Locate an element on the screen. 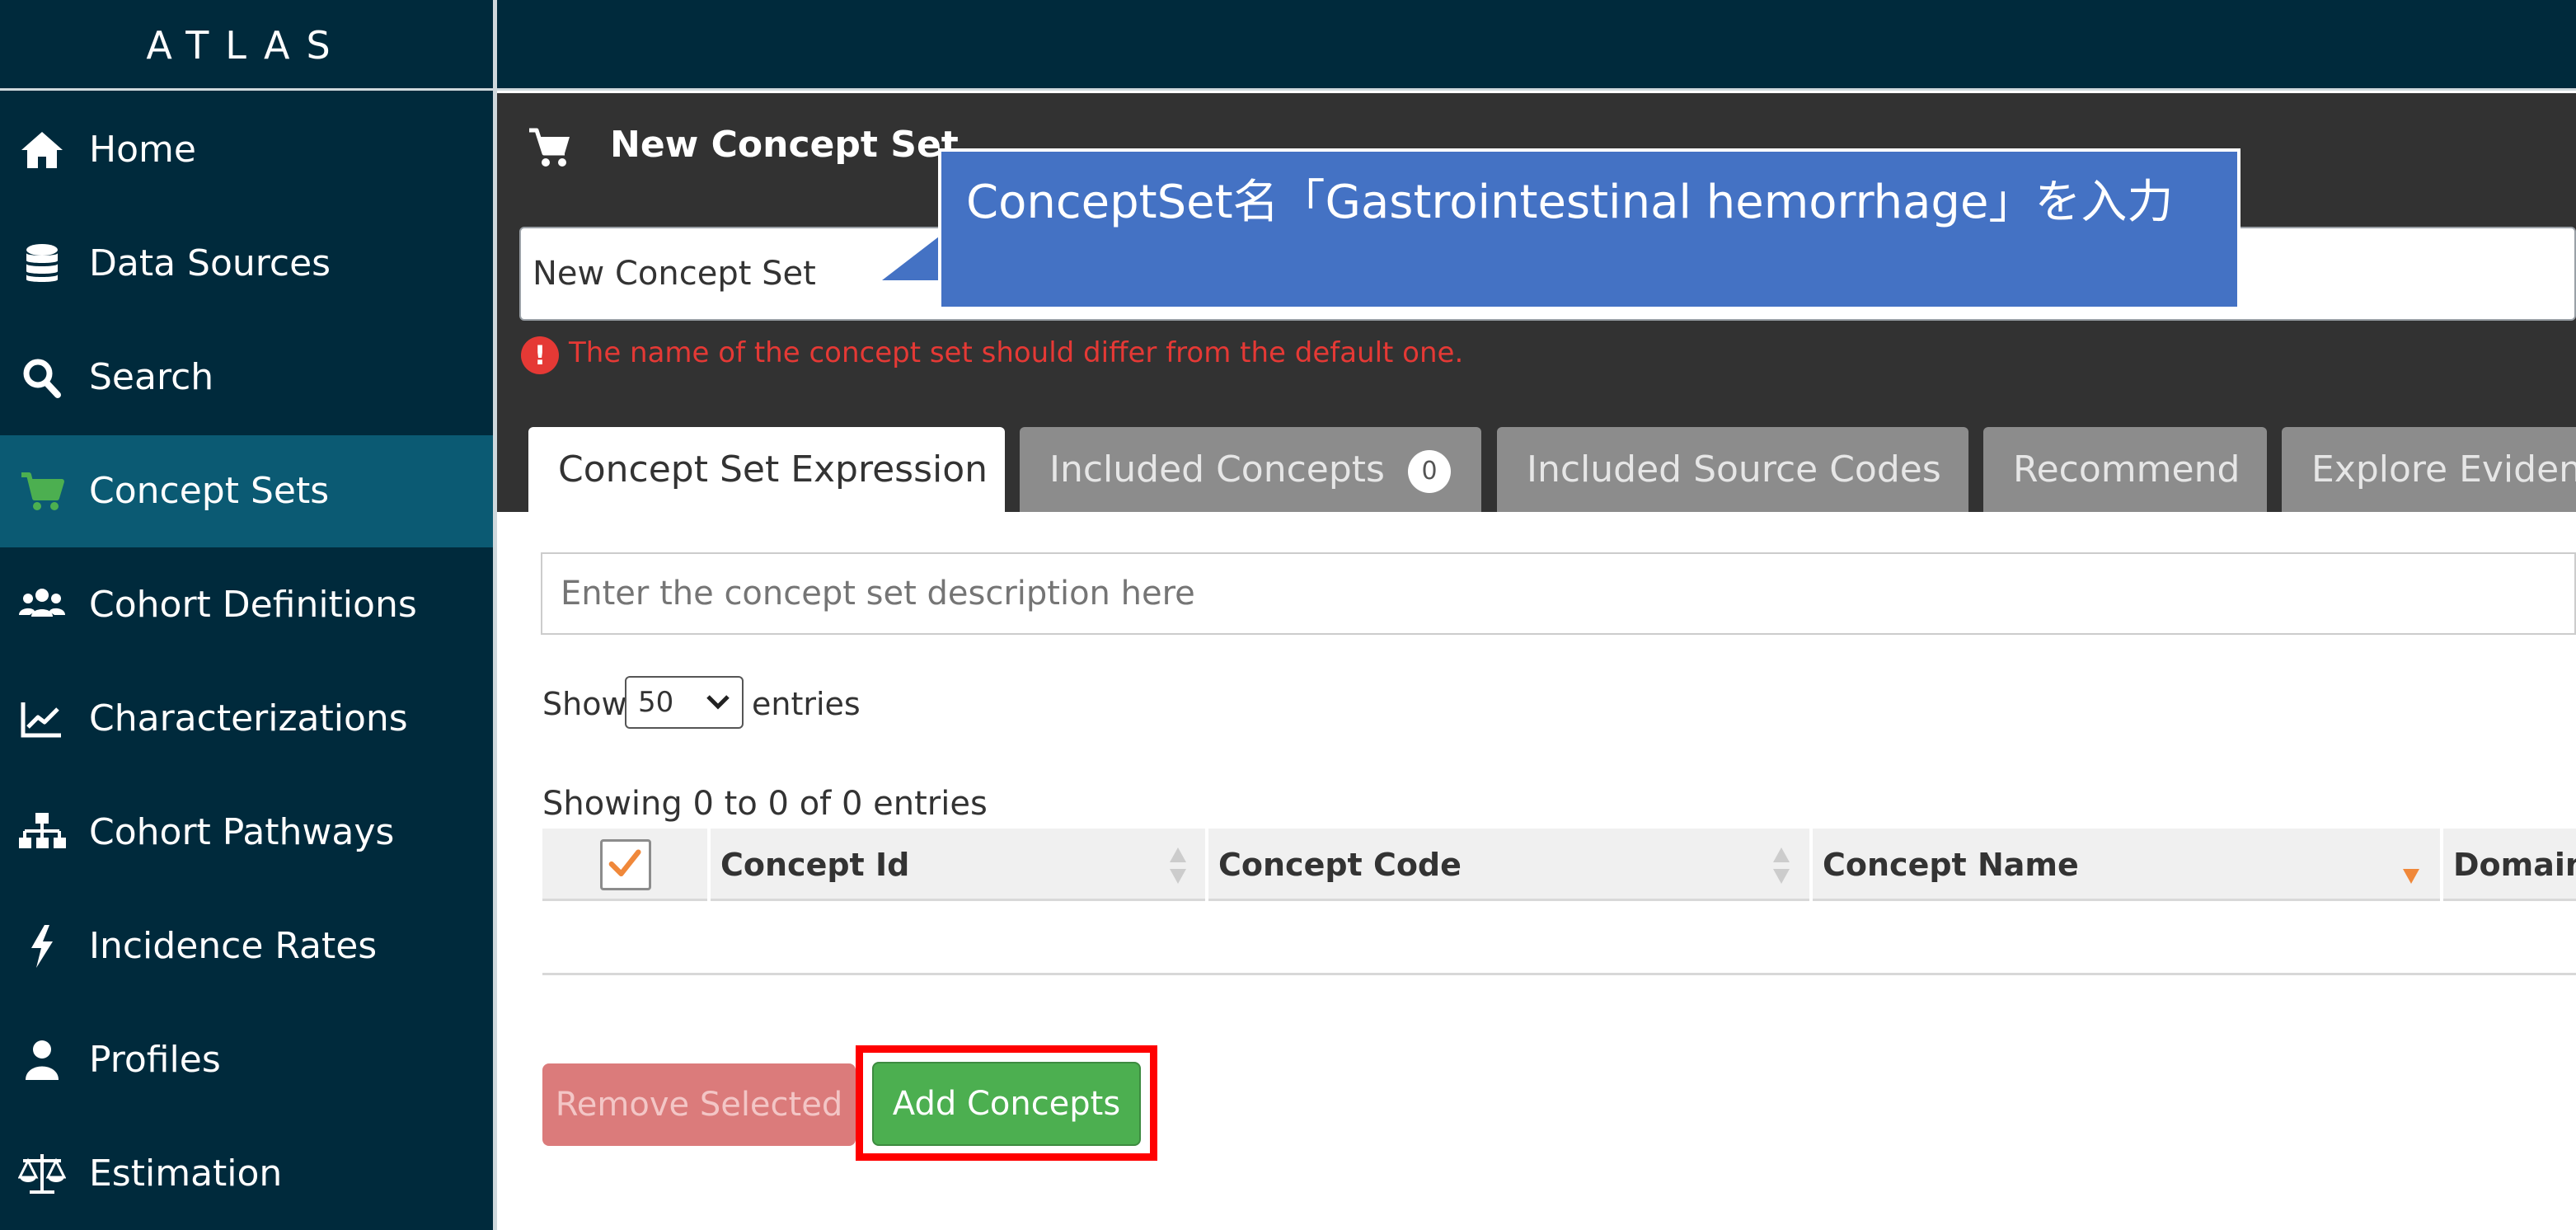 Image resolution: width=2576 pixels, height=1230 pixels. tab-label: Explore Eviden is located at coordinates (2443, 469).